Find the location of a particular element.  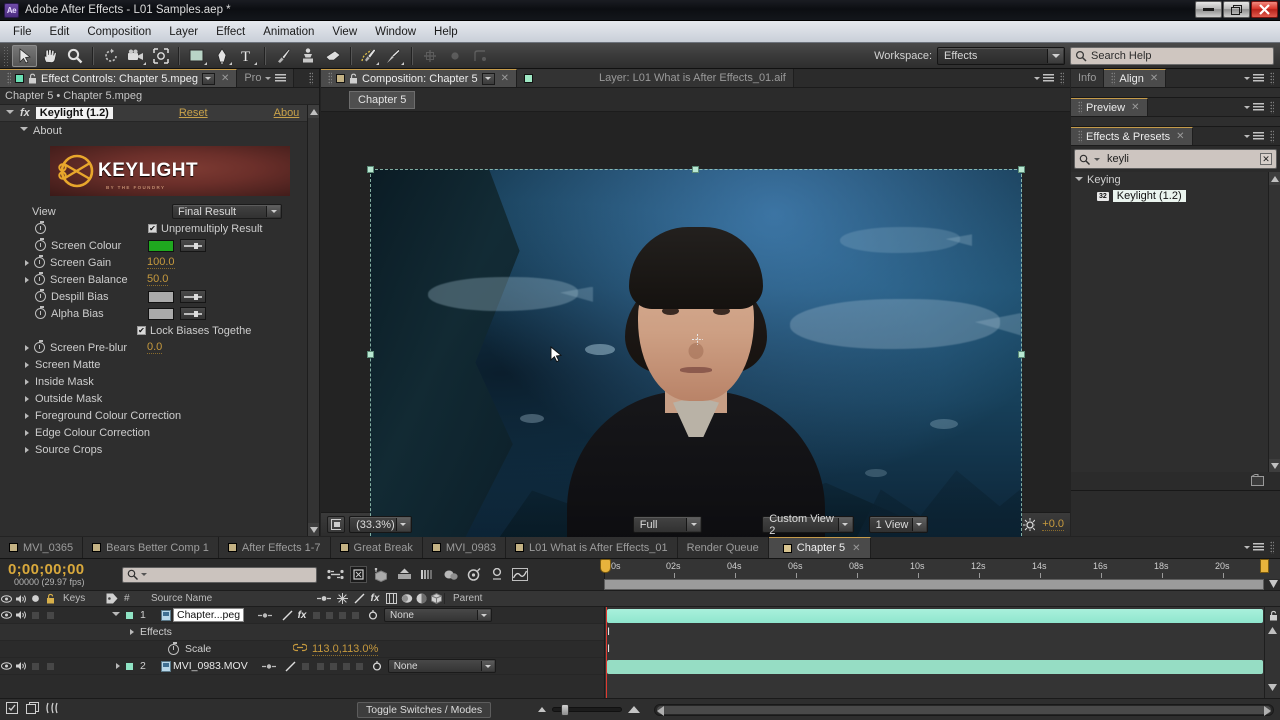

new-folder-icon is located at coordinates (1257, 481).